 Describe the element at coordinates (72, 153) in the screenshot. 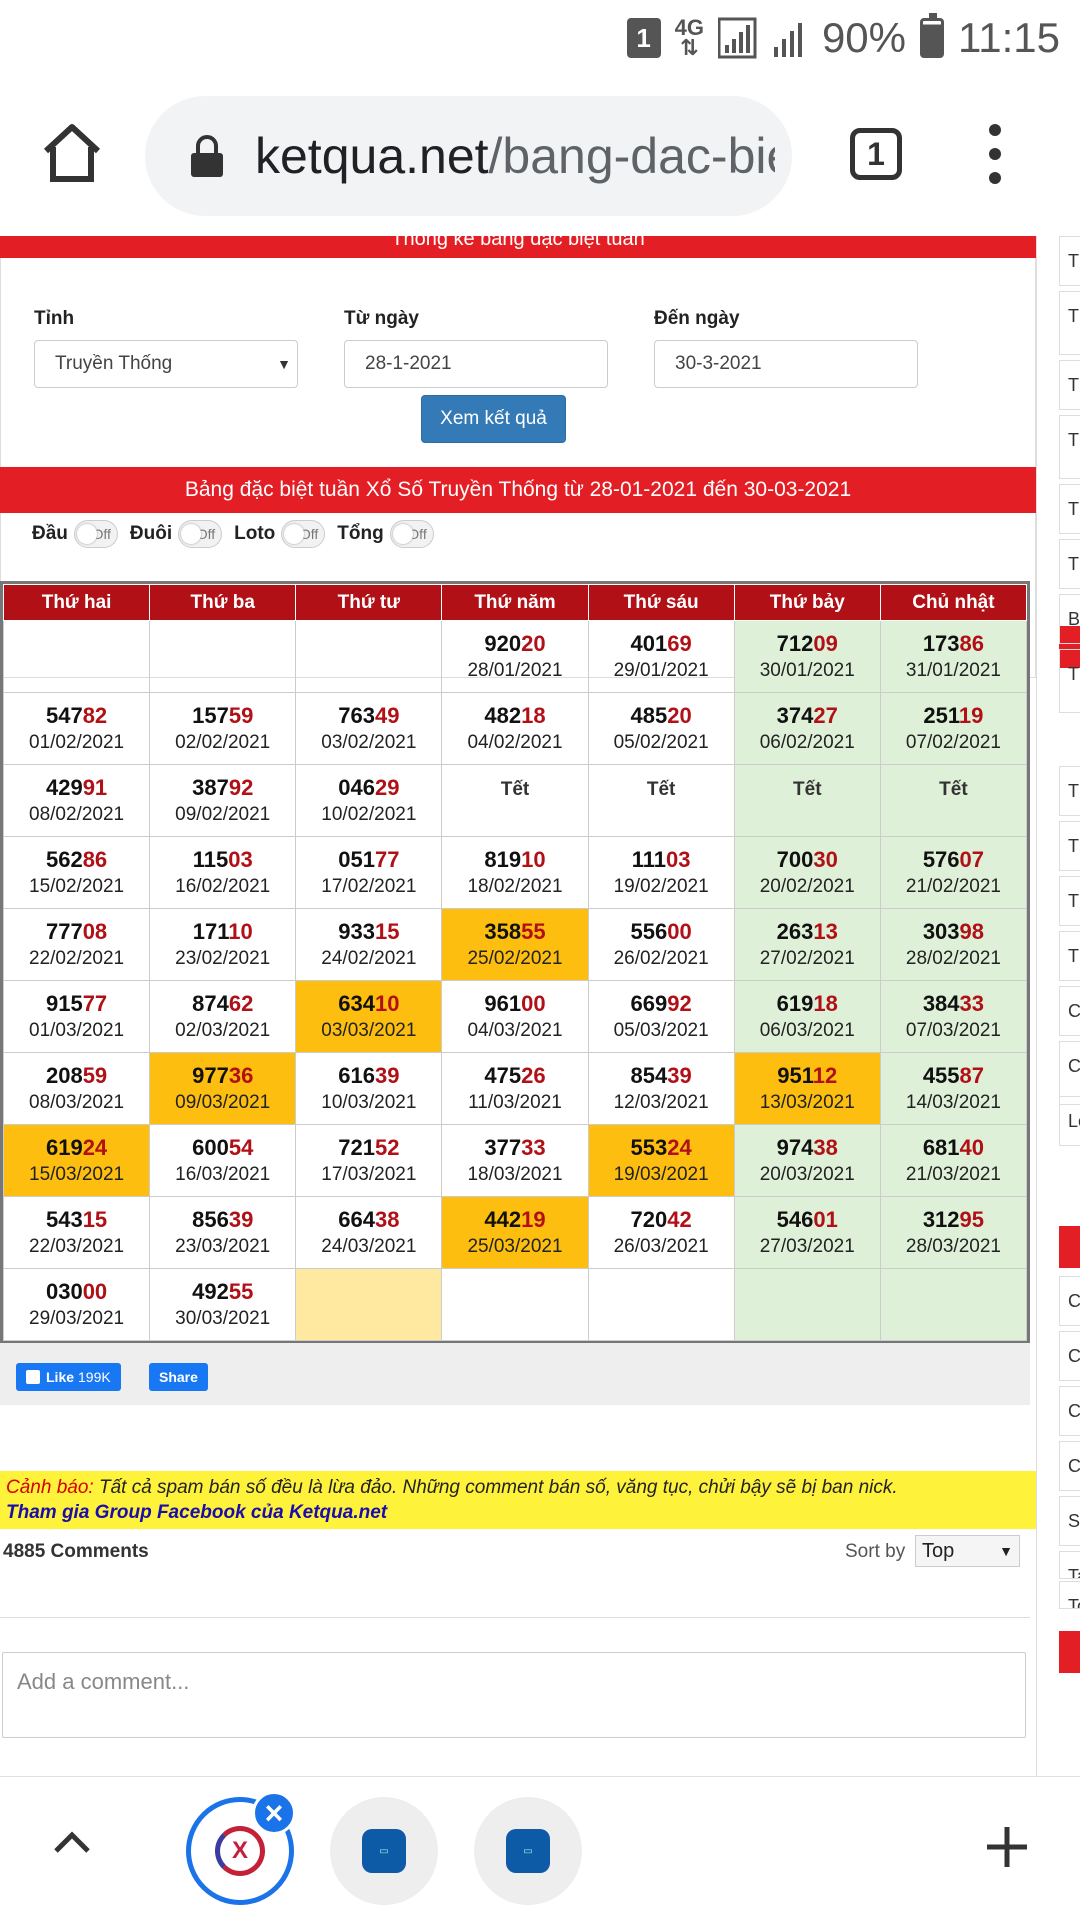

I see `home-icon` at that location.